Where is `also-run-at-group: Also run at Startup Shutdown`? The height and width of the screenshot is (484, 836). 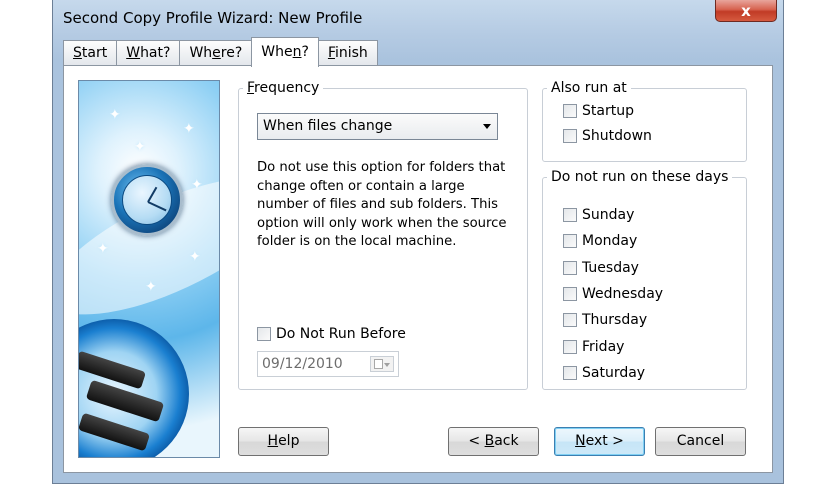
also-run-at-group: Also run at Startup Shutdown is located at coordinates (644, 121).